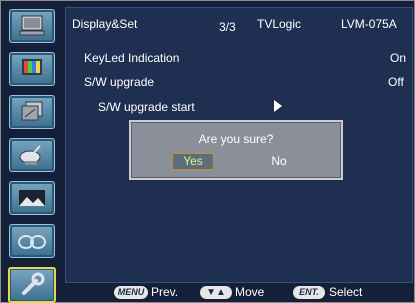 The image size is (415, 303). What do you see at coordinates (398, 58) in the screenshot?
I see `menu-item-value: On` at bounding box center [398, 58].